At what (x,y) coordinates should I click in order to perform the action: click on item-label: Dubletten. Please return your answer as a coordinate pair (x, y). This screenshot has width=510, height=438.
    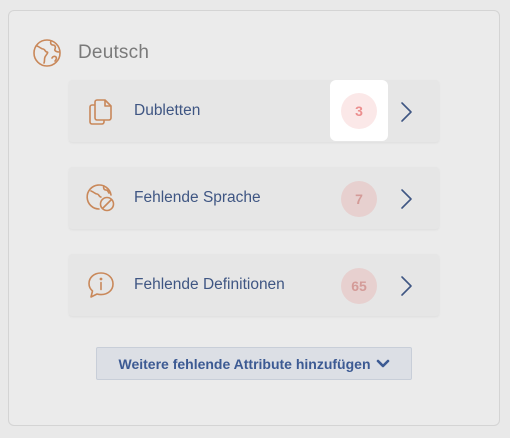
    Looking at the image, I should click on (167, 110).